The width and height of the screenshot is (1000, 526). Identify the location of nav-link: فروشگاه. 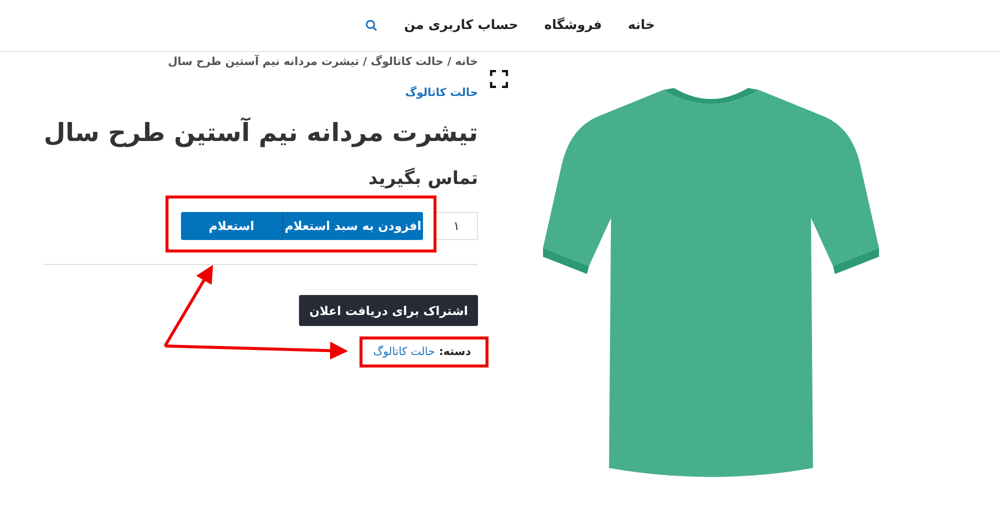
(573, 26).